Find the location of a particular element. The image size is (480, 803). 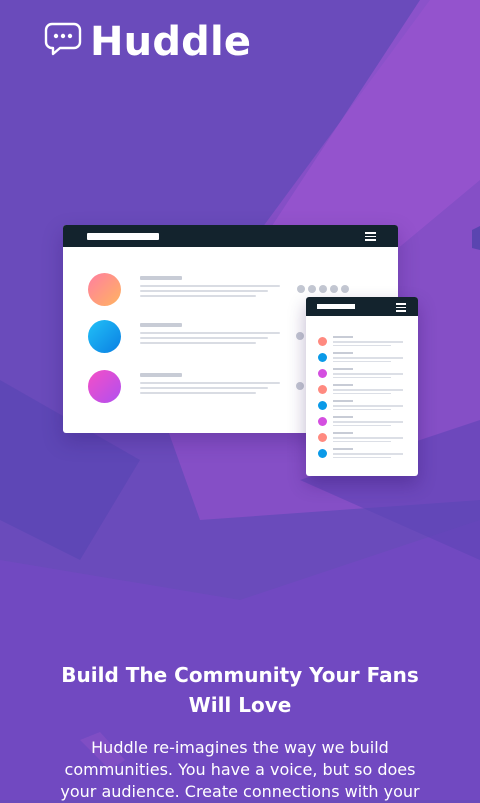

illustration-side-window is located at coordinates (362, 386).